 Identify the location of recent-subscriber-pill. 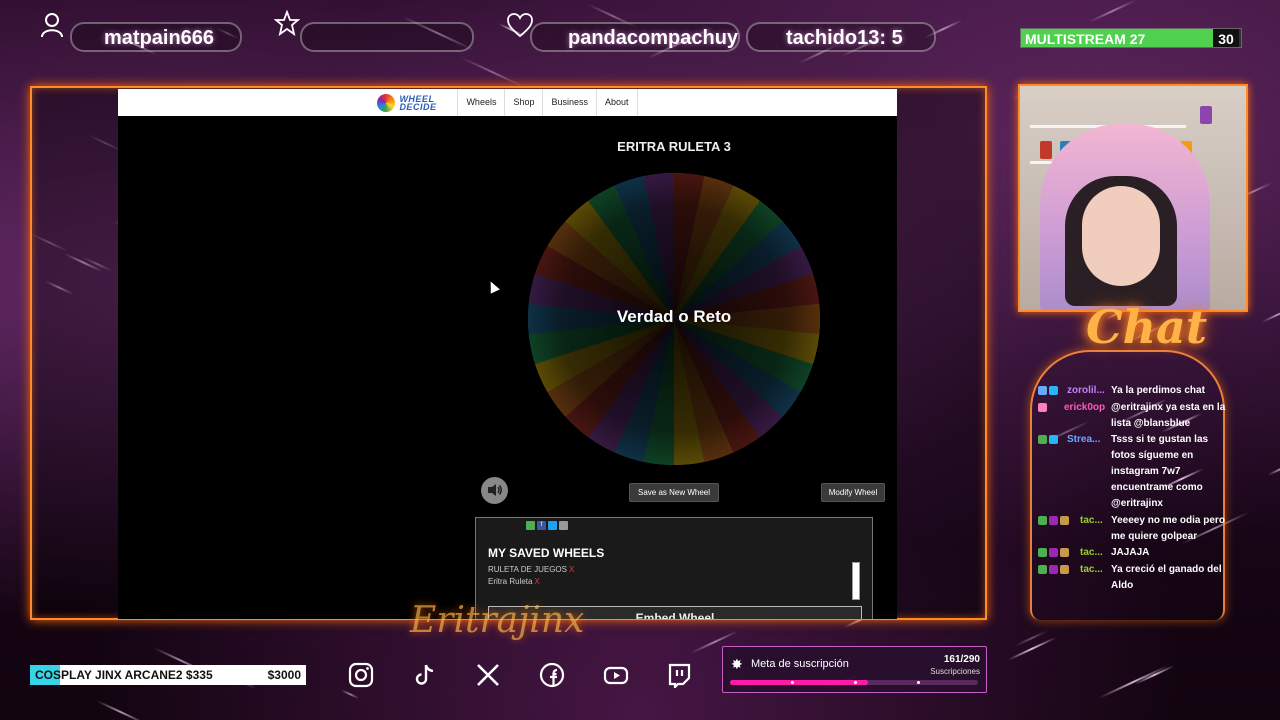
(387, 37).